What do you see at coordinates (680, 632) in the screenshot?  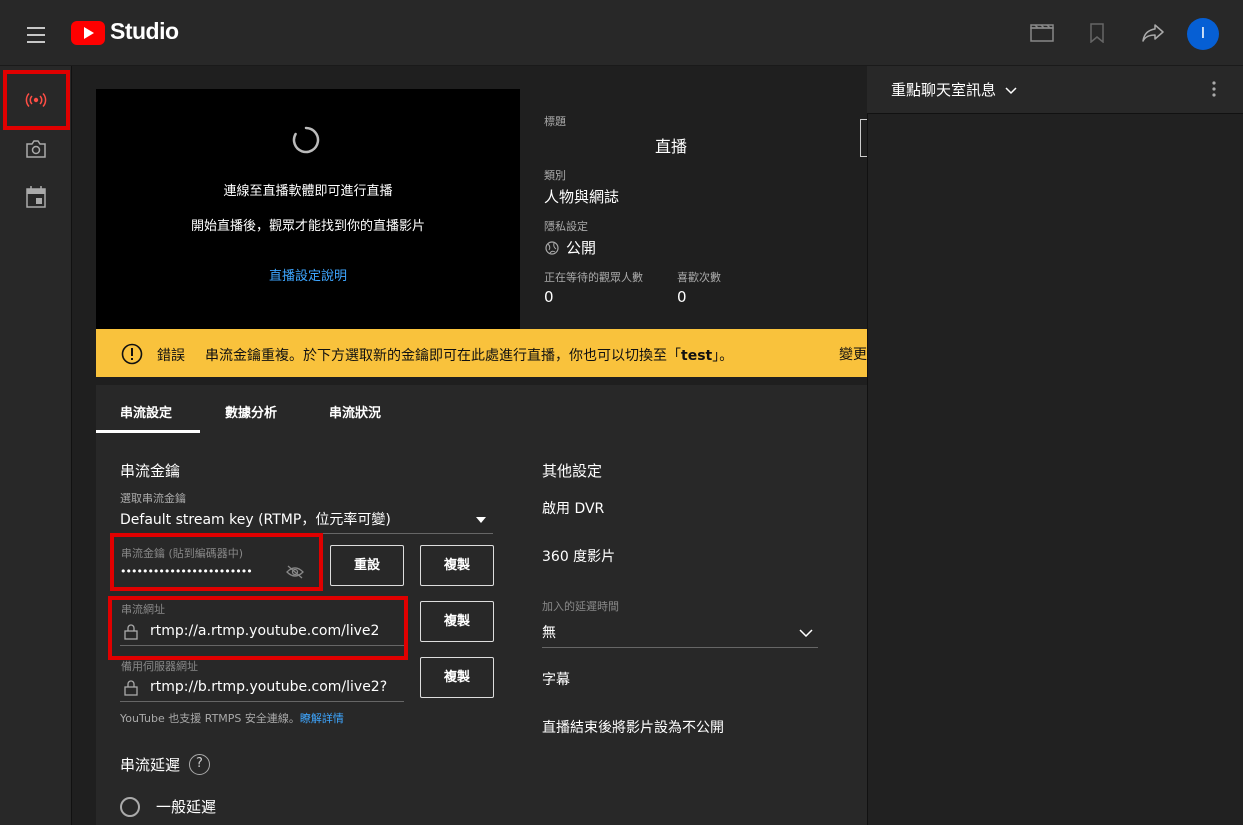 I see `delay-select: 無` at bounding box center [680, 632].